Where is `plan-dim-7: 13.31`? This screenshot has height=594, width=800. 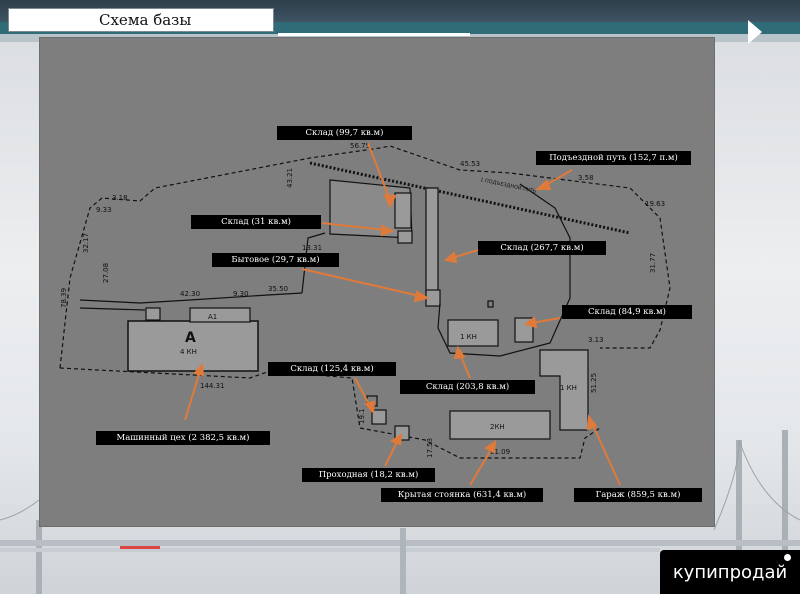
plan-dim-7: 13.31 is located at coordinates (312, 248).